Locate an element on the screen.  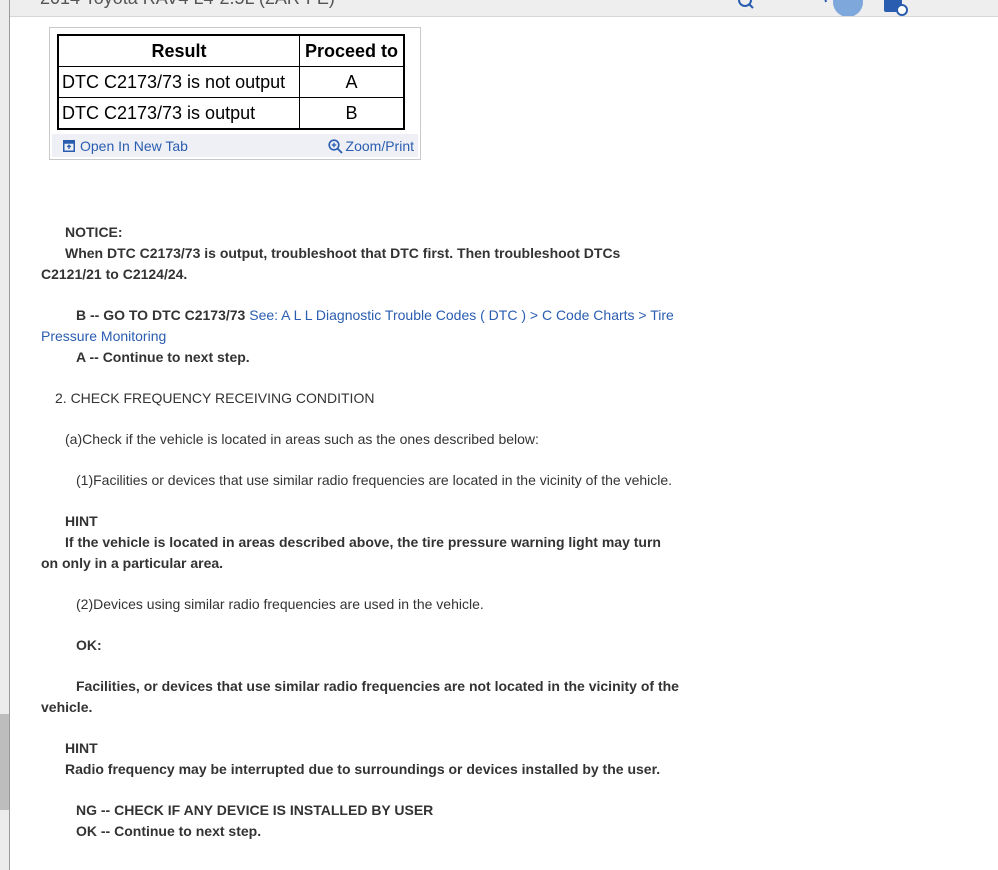
search-icon is located at coordinates (746, 8).